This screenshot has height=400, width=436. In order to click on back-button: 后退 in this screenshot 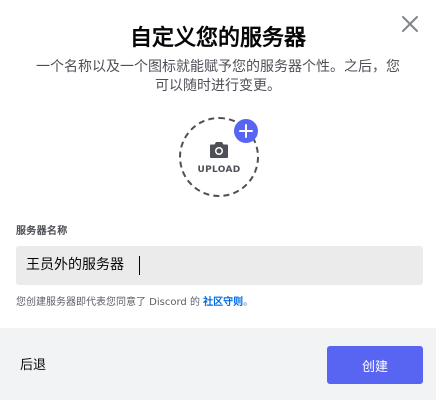, I will do `click(33, 363)`.